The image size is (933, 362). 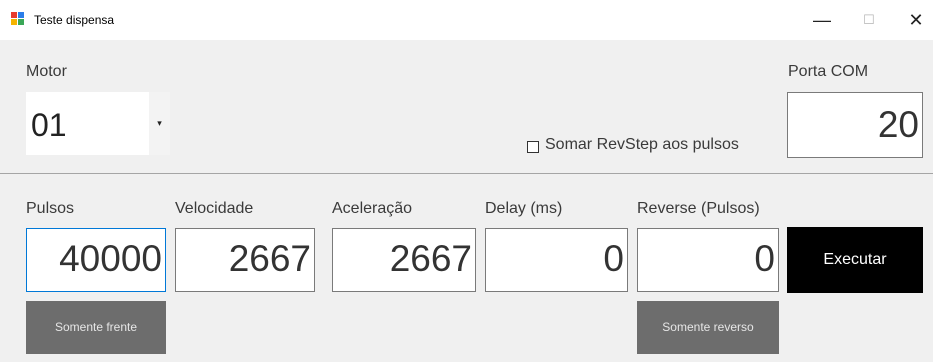 I want to click on porta-com-label: Porta COM, so click(x=828, y=71).